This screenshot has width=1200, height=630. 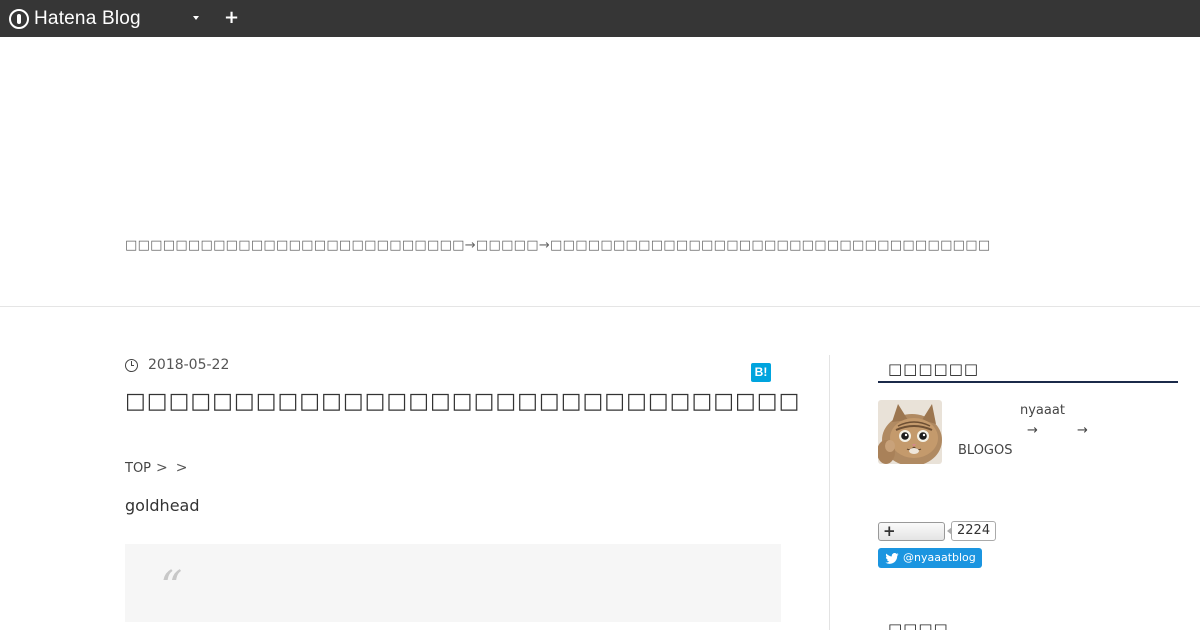 I want to click on global-header-bar: Hatena Blog +, so click(x=600, y=18).